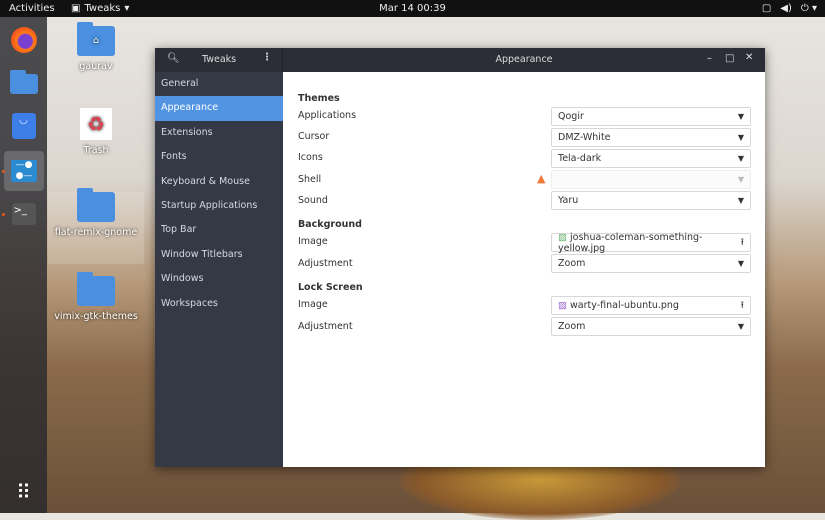 The image size is (825, 520). What do you see at coordinates (541, 178) in the screenshot?
I see `warning-icon: ▲` at bounding box center [541, 178].